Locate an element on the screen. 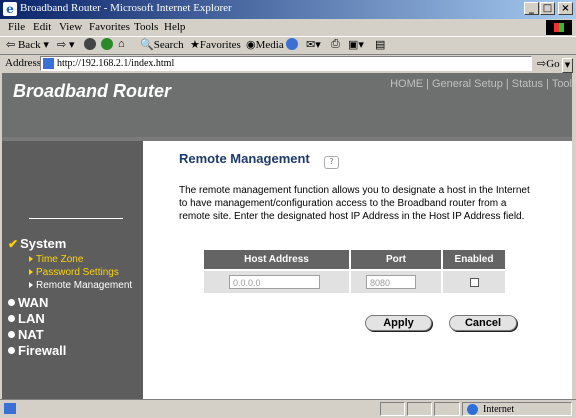 The height and width of the screenshot is (418, 576). sidebar-item-wan: WAN is located at coordinates (28, 302).